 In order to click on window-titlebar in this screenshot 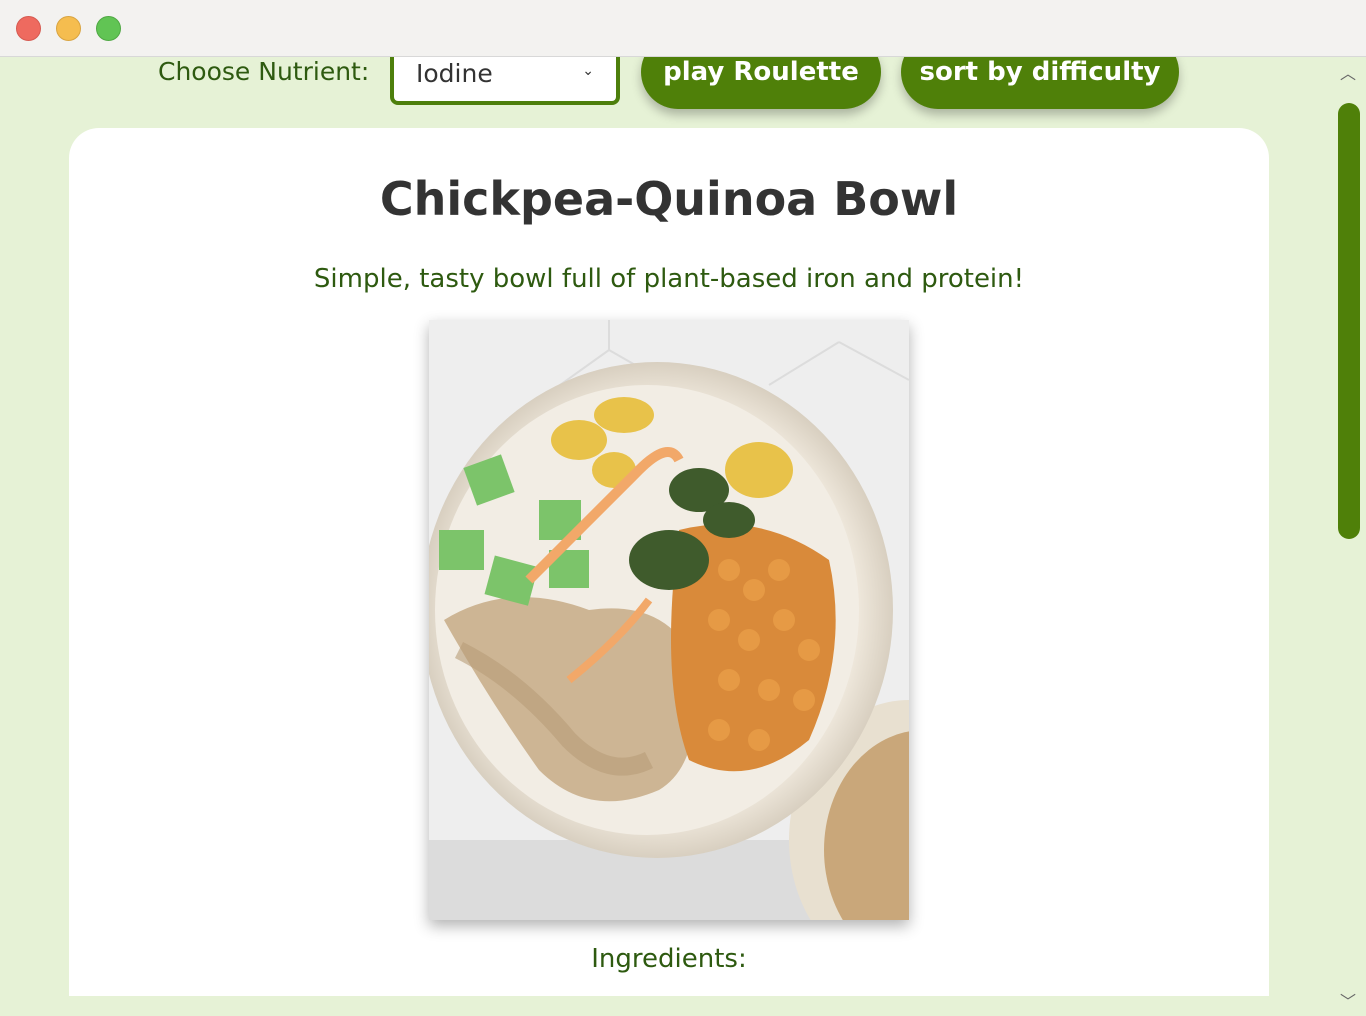, I will do `click(683, 28)`.